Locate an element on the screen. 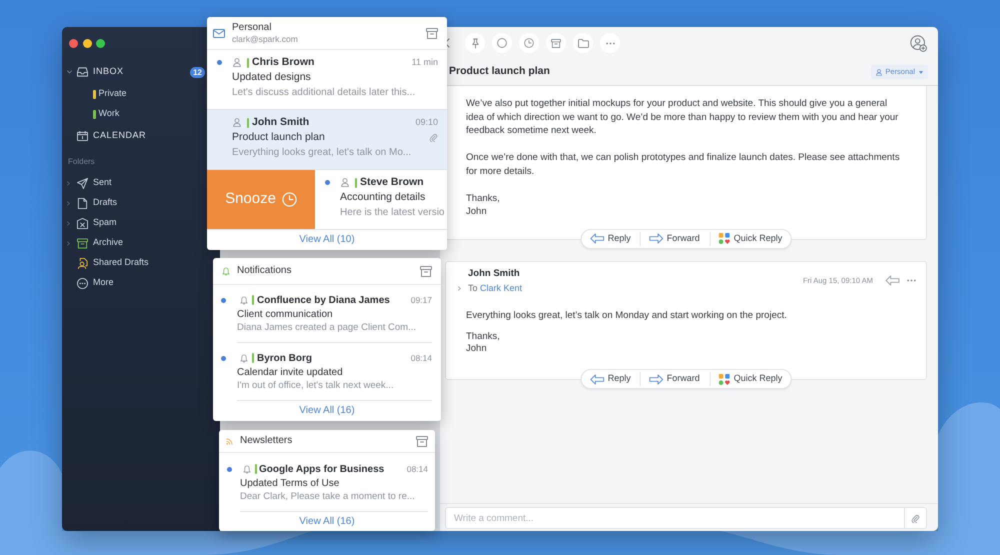 This screenshot has width=1000, height=555. sidebar-item: Drafts is located at coordinates (97, 203).